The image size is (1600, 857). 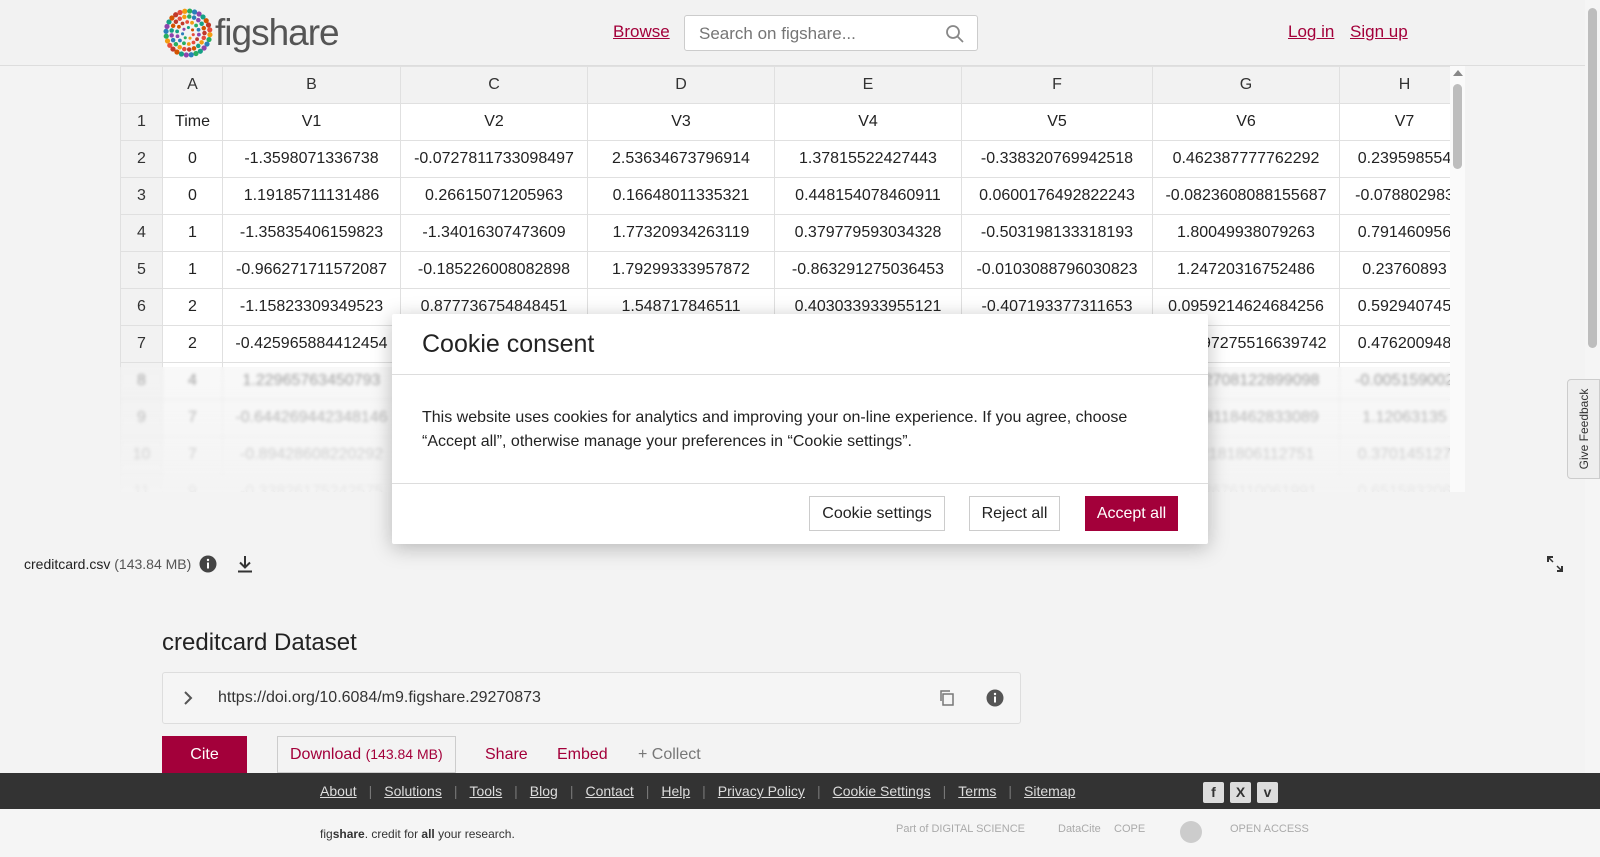 What do you see at coordinates (1014, 513) in the screenshot?
I see `reject-all-button: Reject all` at bounding box center [1014, 513].